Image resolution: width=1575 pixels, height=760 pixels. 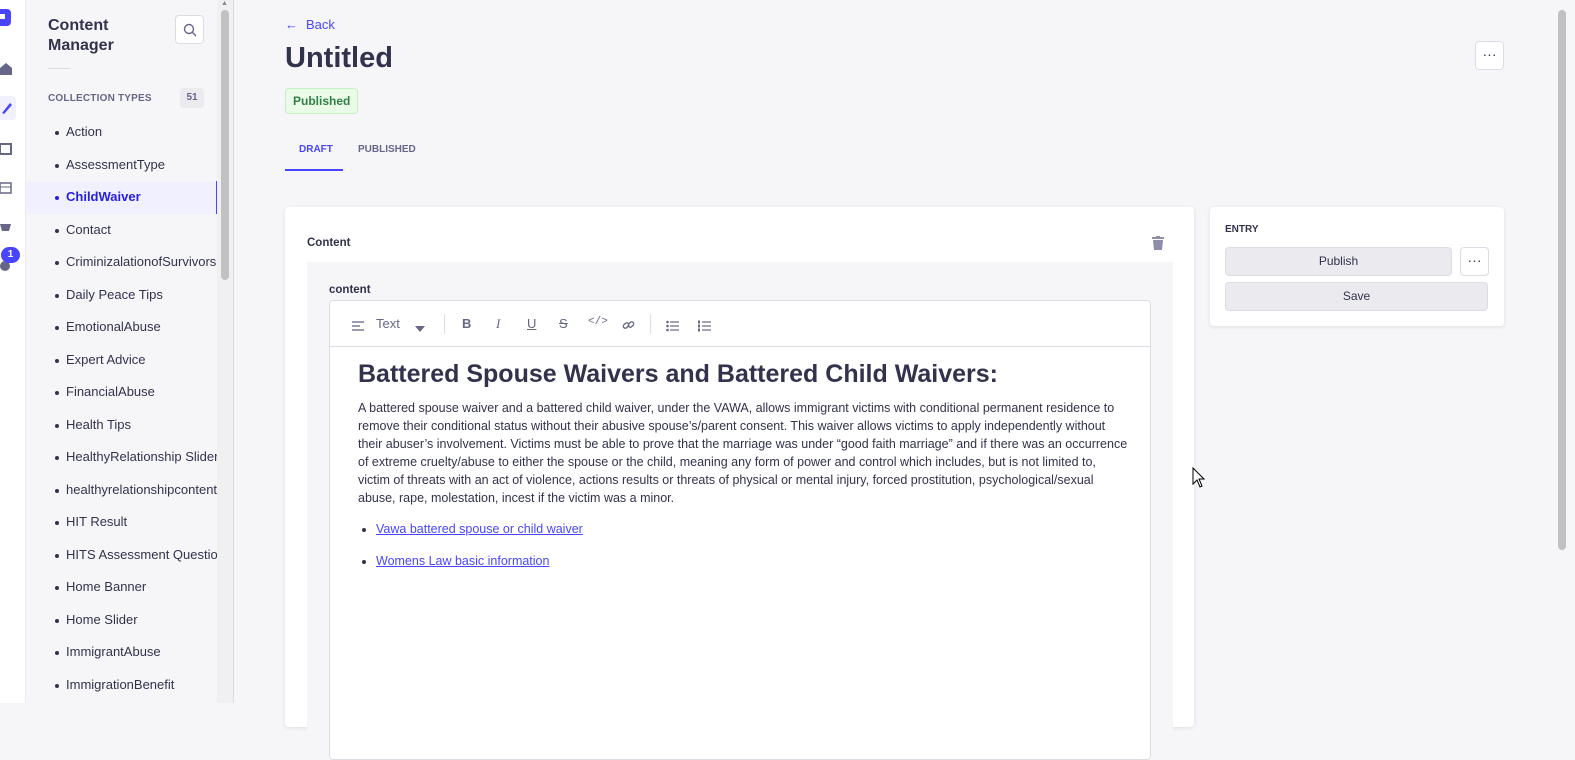 I want to click on sidebar-item: Daily Peace Tips, so click(x=122, y=295).